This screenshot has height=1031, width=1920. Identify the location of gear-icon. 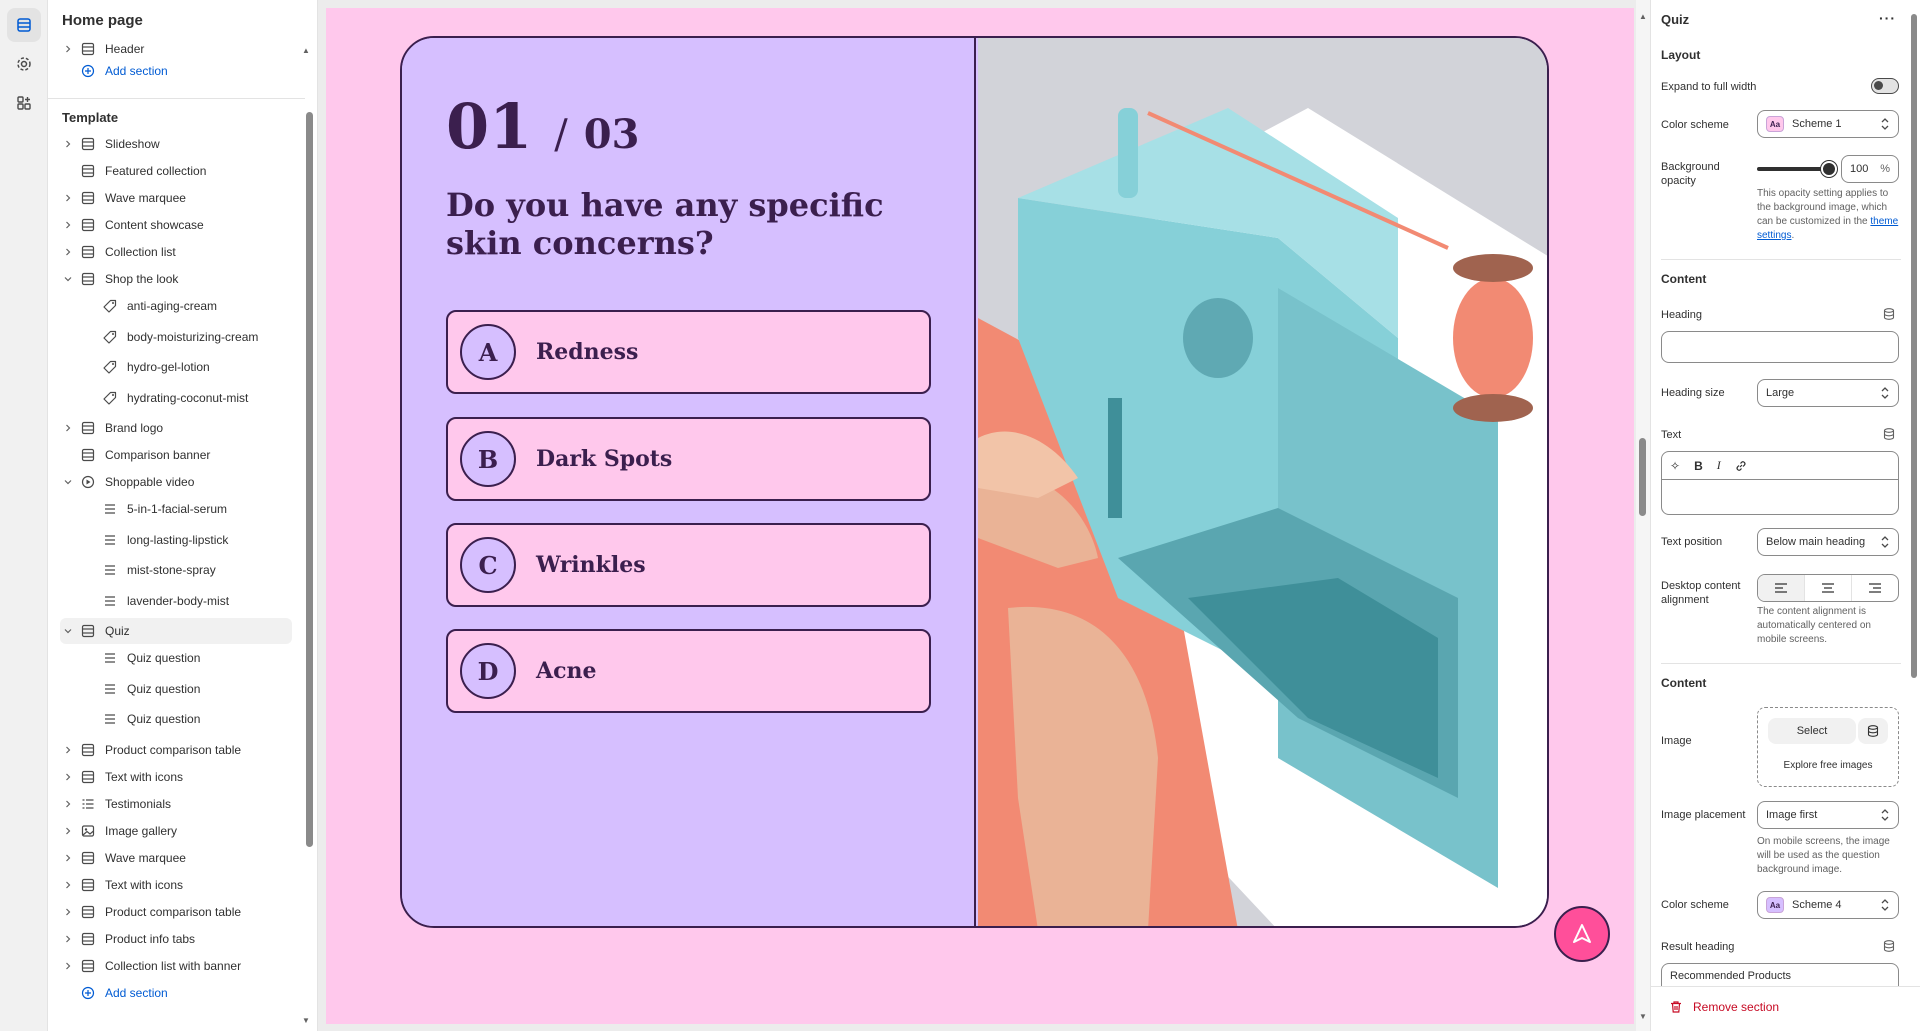
(24, 64).